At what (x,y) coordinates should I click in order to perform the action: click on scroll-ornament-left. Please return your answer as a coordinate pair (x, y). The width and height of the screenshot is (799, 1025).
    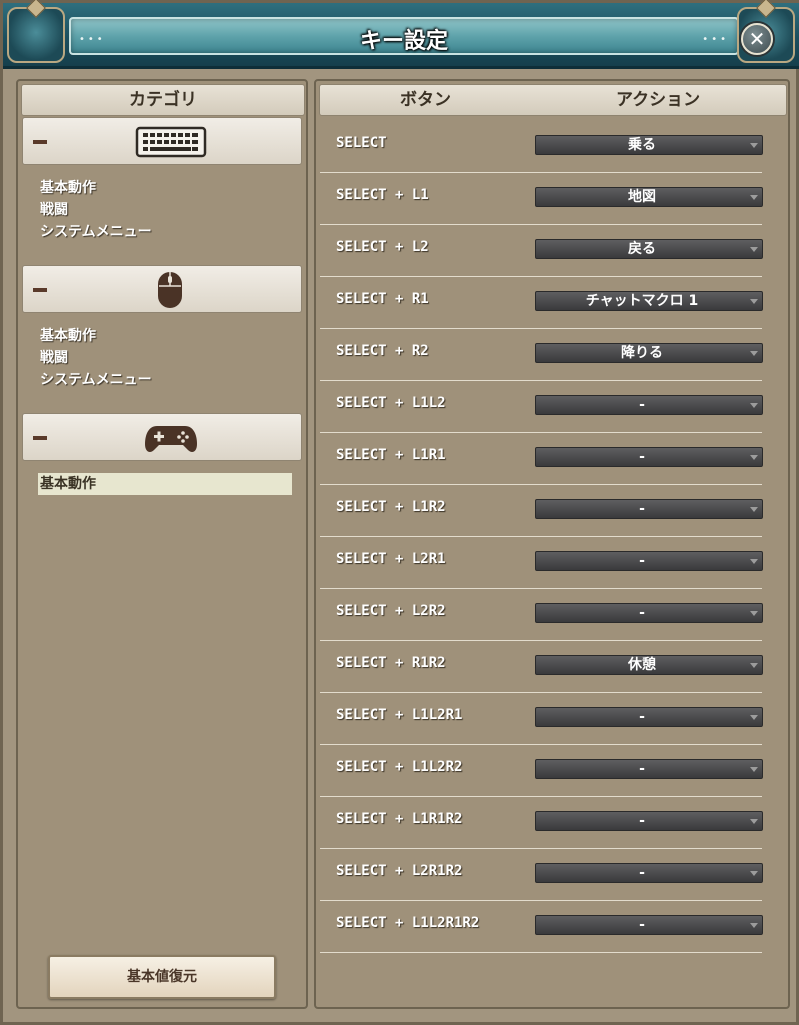
    Looking at the image, I should click on (36, 31).